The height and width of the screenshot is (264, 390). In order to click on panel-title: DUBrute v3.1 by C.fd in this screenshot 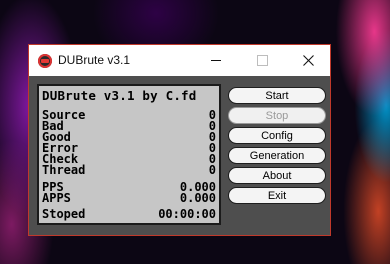, I will do `click(119, 95)`.